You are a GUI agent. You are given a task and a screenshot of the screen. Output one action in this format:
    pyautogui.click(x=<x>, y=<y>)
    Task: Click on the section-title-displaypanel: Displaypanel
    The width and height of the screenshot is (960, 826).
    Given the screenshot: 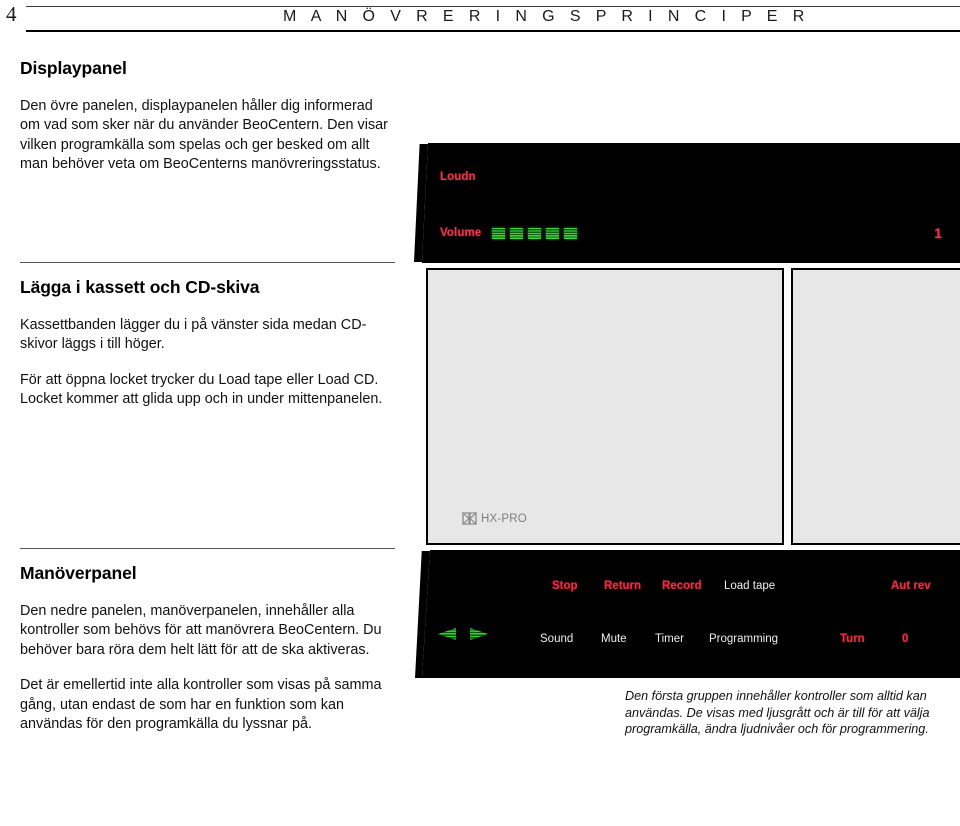 What is the action you would take?
    pyautogui.click(x=73, y=68)
    